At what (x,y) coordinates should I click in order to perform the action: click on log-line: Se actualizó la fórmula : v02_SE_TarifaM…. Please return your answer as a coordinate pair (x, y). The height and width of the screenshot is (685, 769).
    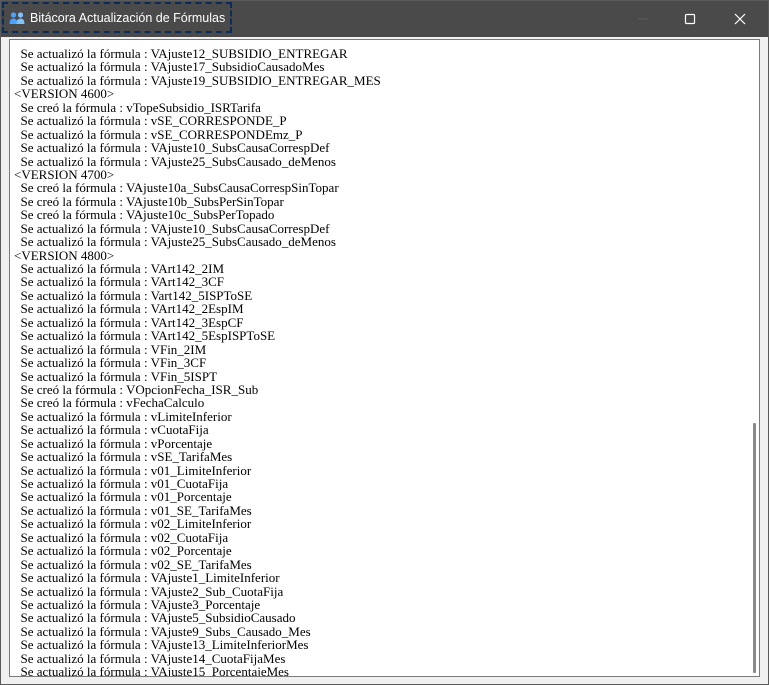
    Looking at the image, I should click on (133, 564).